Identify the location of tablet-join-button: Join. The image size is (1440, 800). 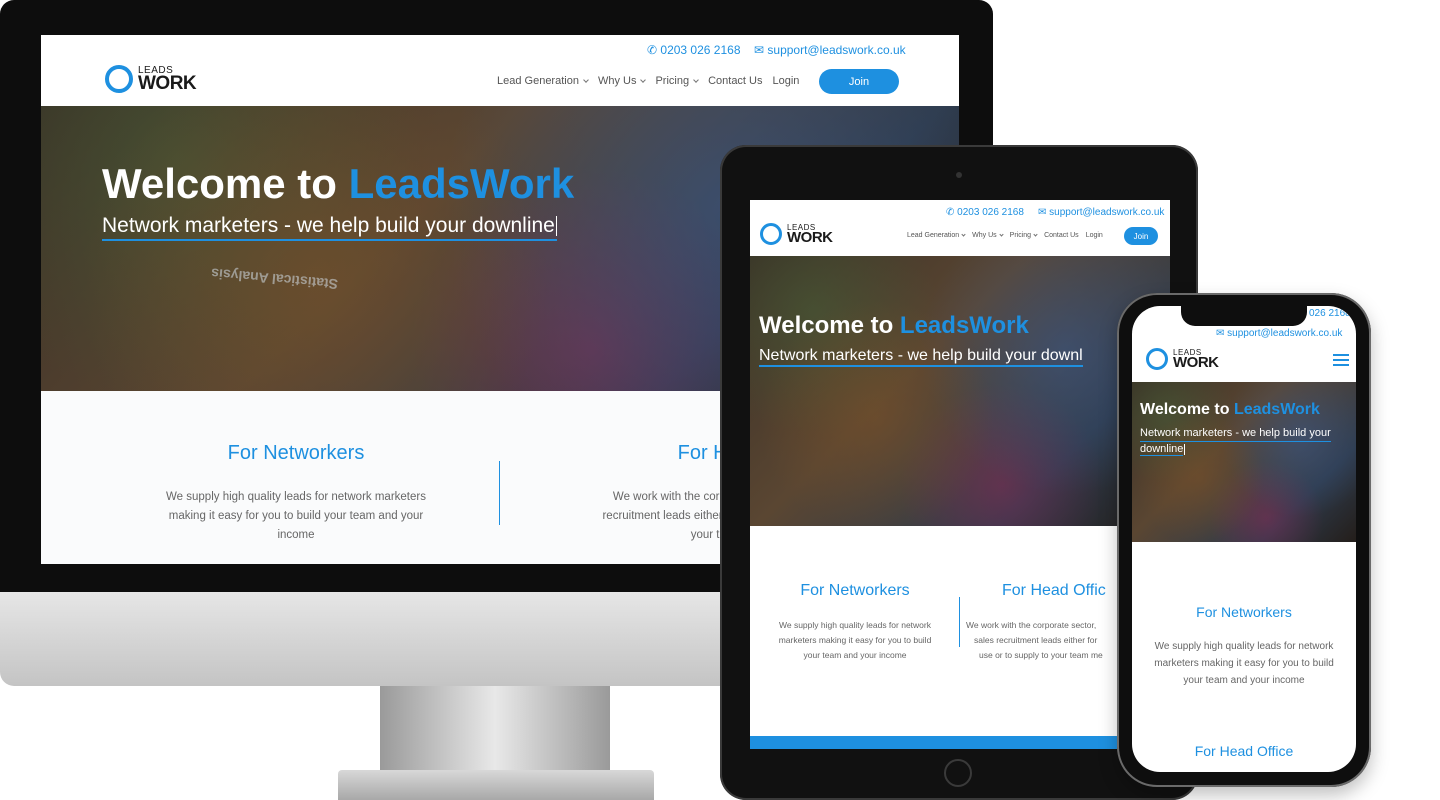
(1141, 236).